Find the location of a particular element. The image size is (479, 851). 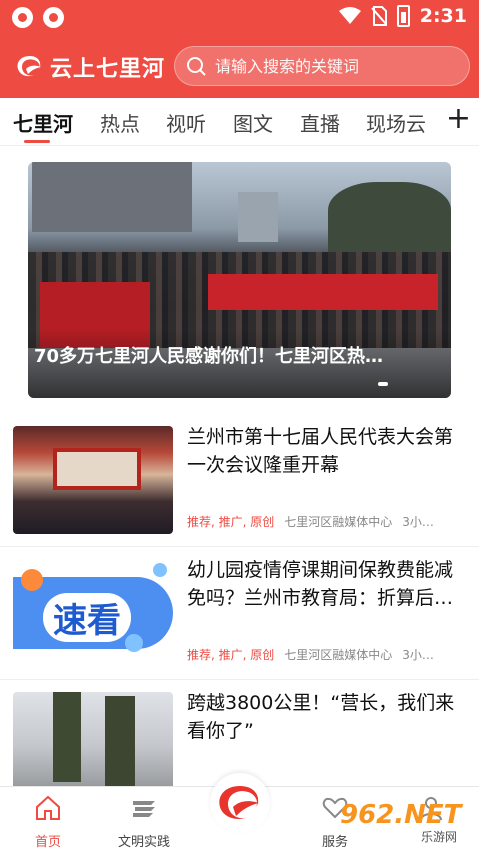

tab-audiovisual: 视听 is located at coordinates (186, 122).